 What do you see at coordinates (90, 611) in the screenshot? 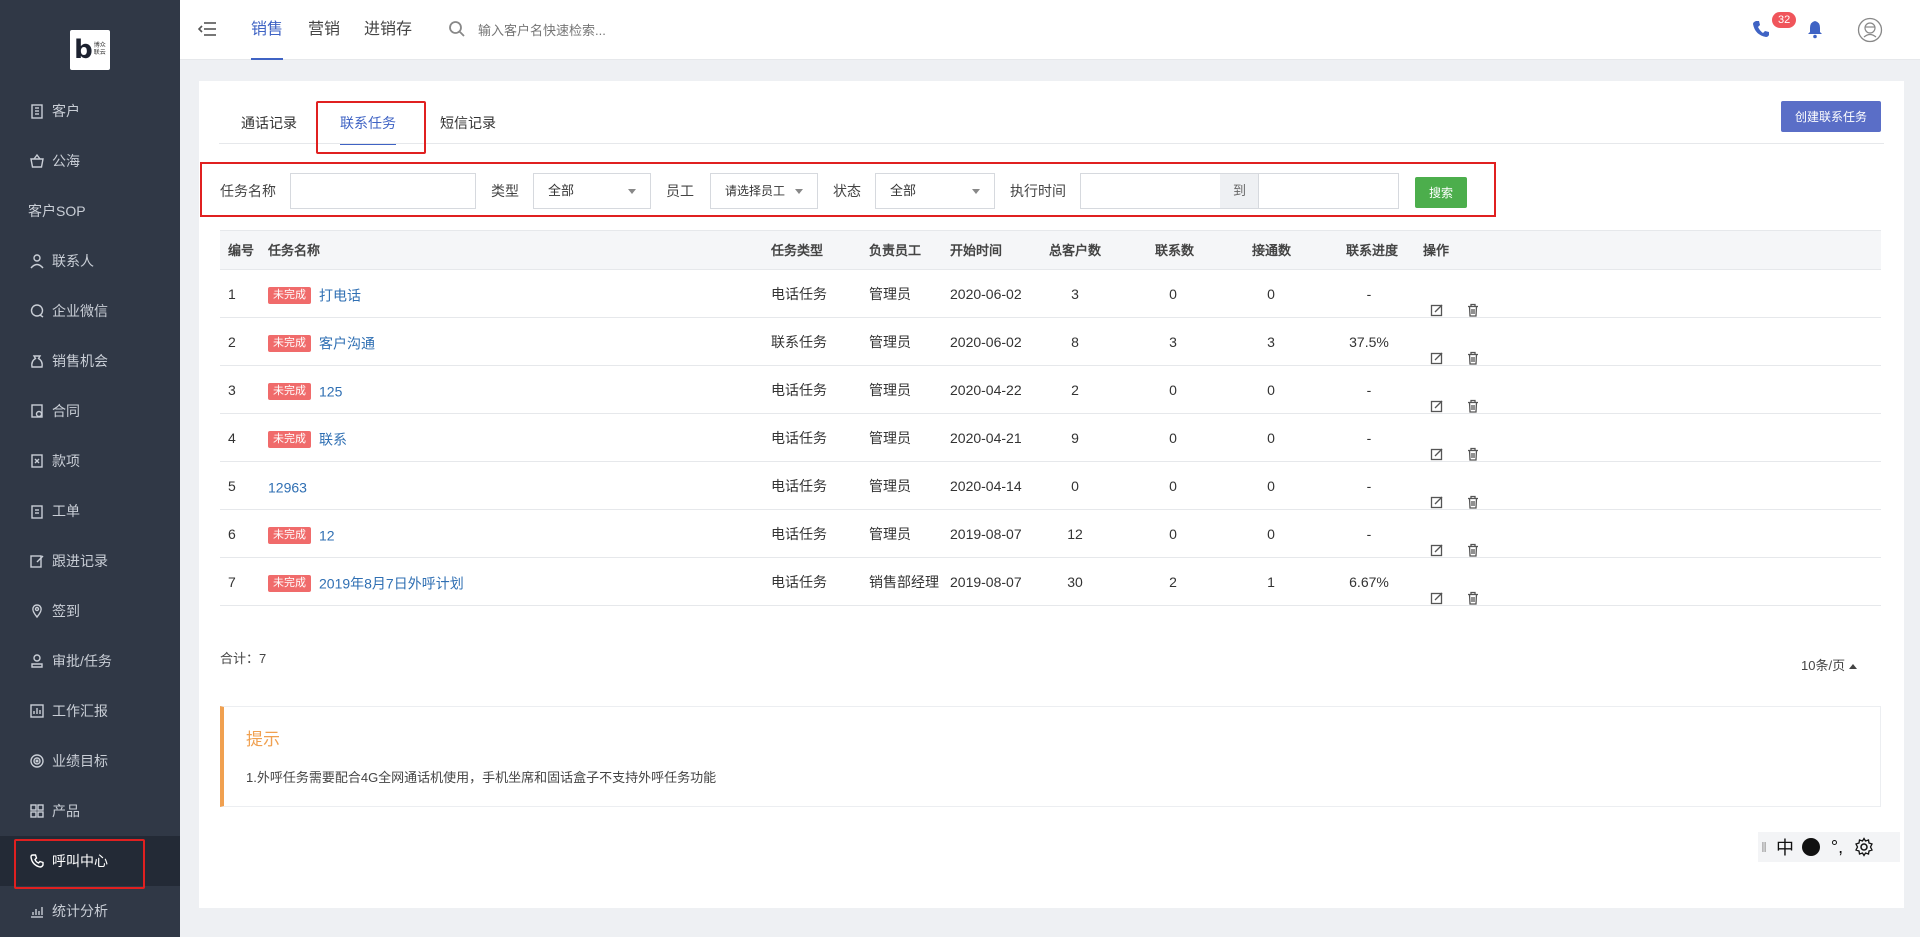
I see `sidebar-item-location: 签到` at bounding box center [90, 611].